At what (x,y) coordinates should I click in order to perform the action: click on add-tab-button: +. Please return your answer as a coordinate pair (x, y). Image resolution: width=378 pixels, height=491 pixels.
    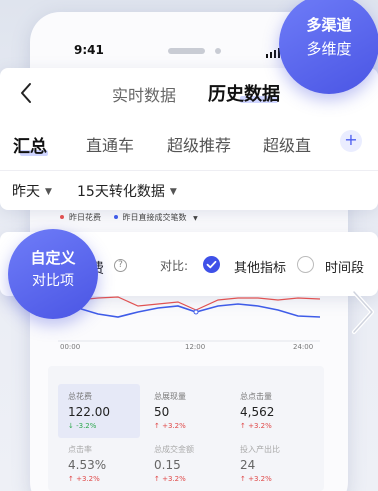
    Looking at the image, I should click on (351, 141).